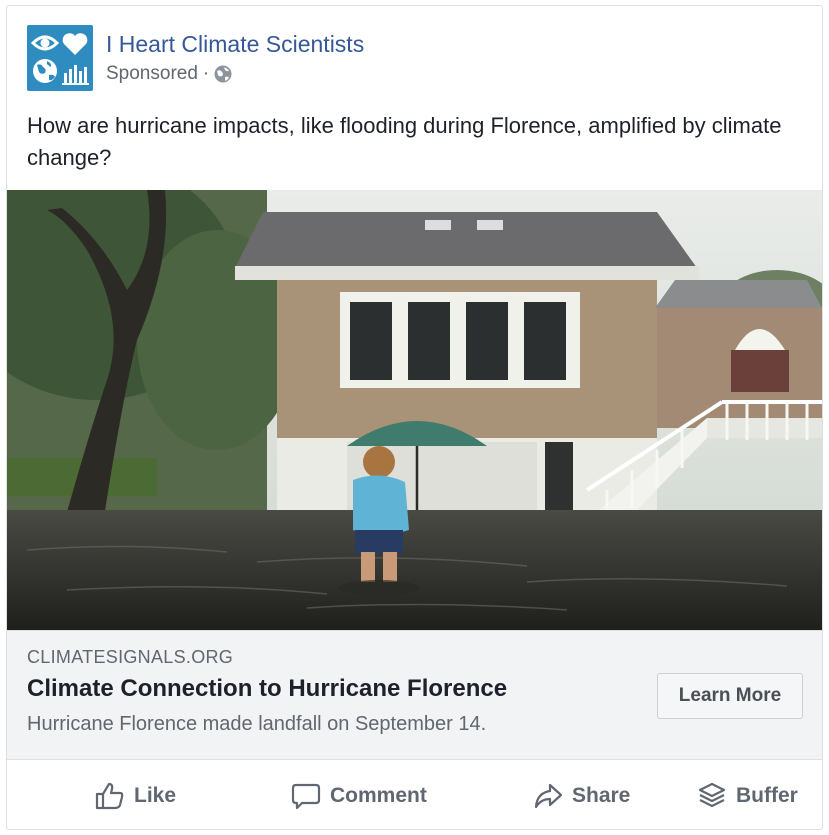 The image size is (829, 835). What do you see at coordinates (601, 795) in the screenshot?
I see `share-label: Share` at bounding box center [601, 795].